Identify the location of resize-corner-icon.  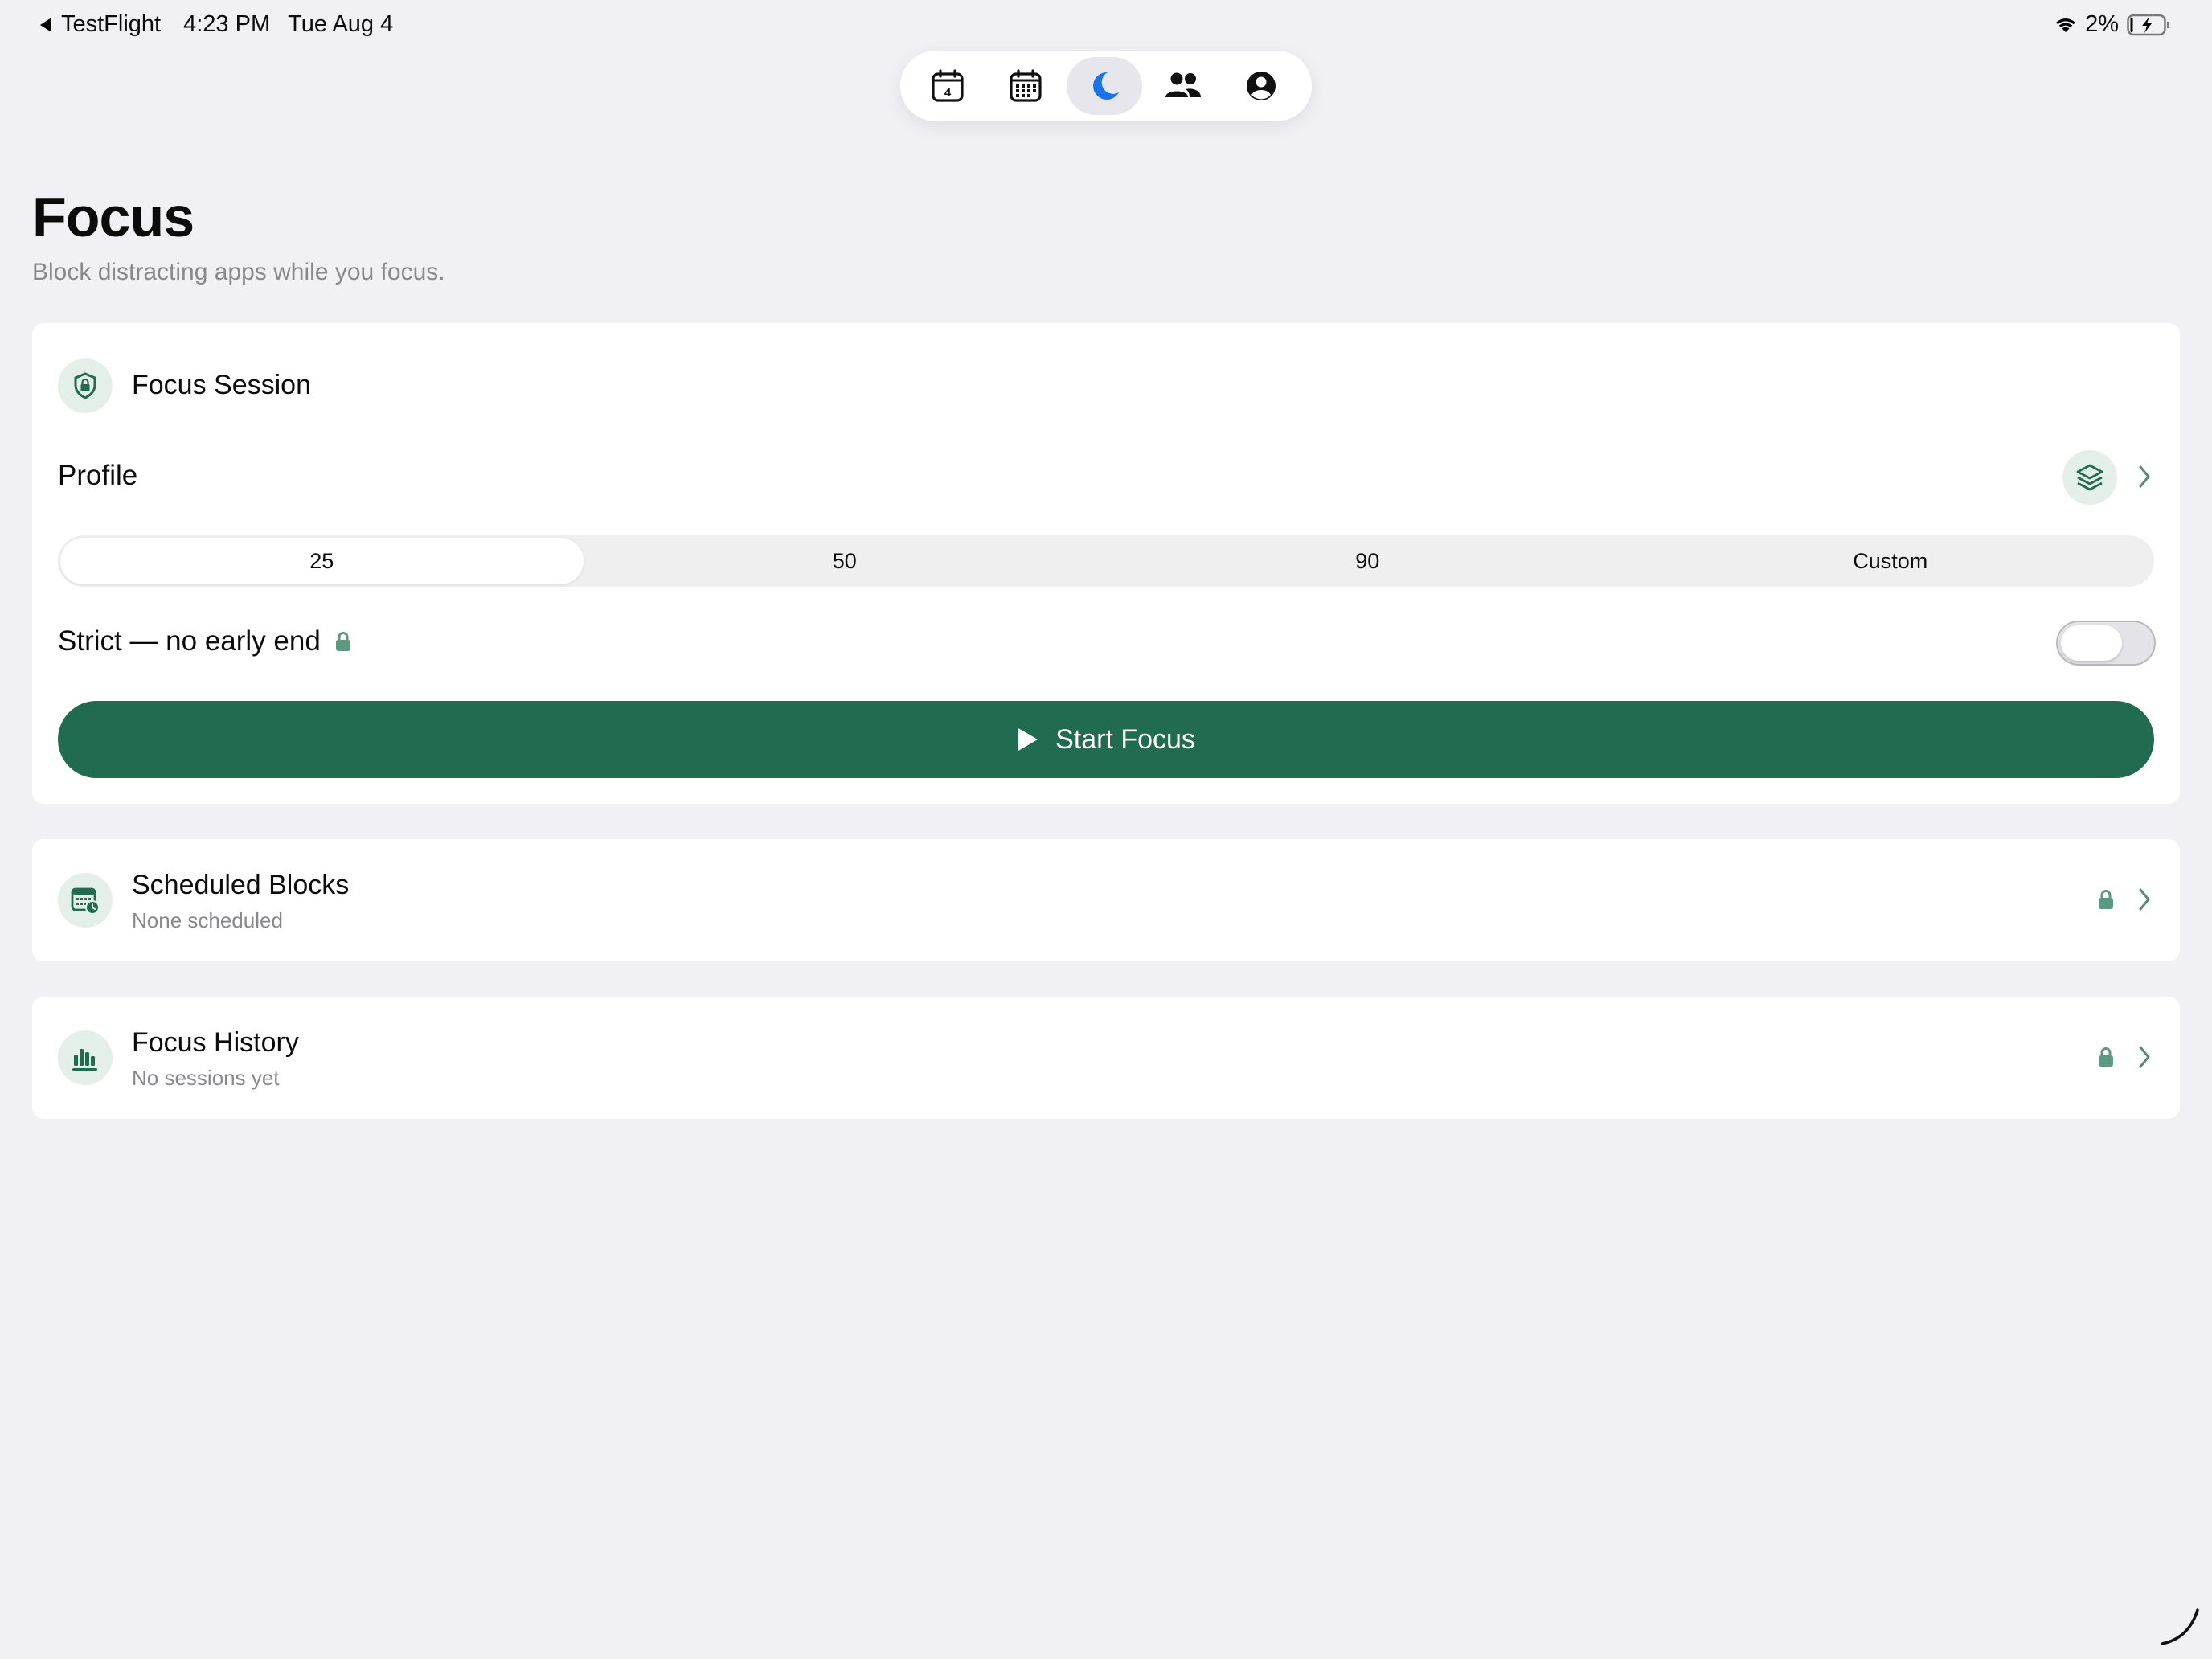
(2179, 1628).